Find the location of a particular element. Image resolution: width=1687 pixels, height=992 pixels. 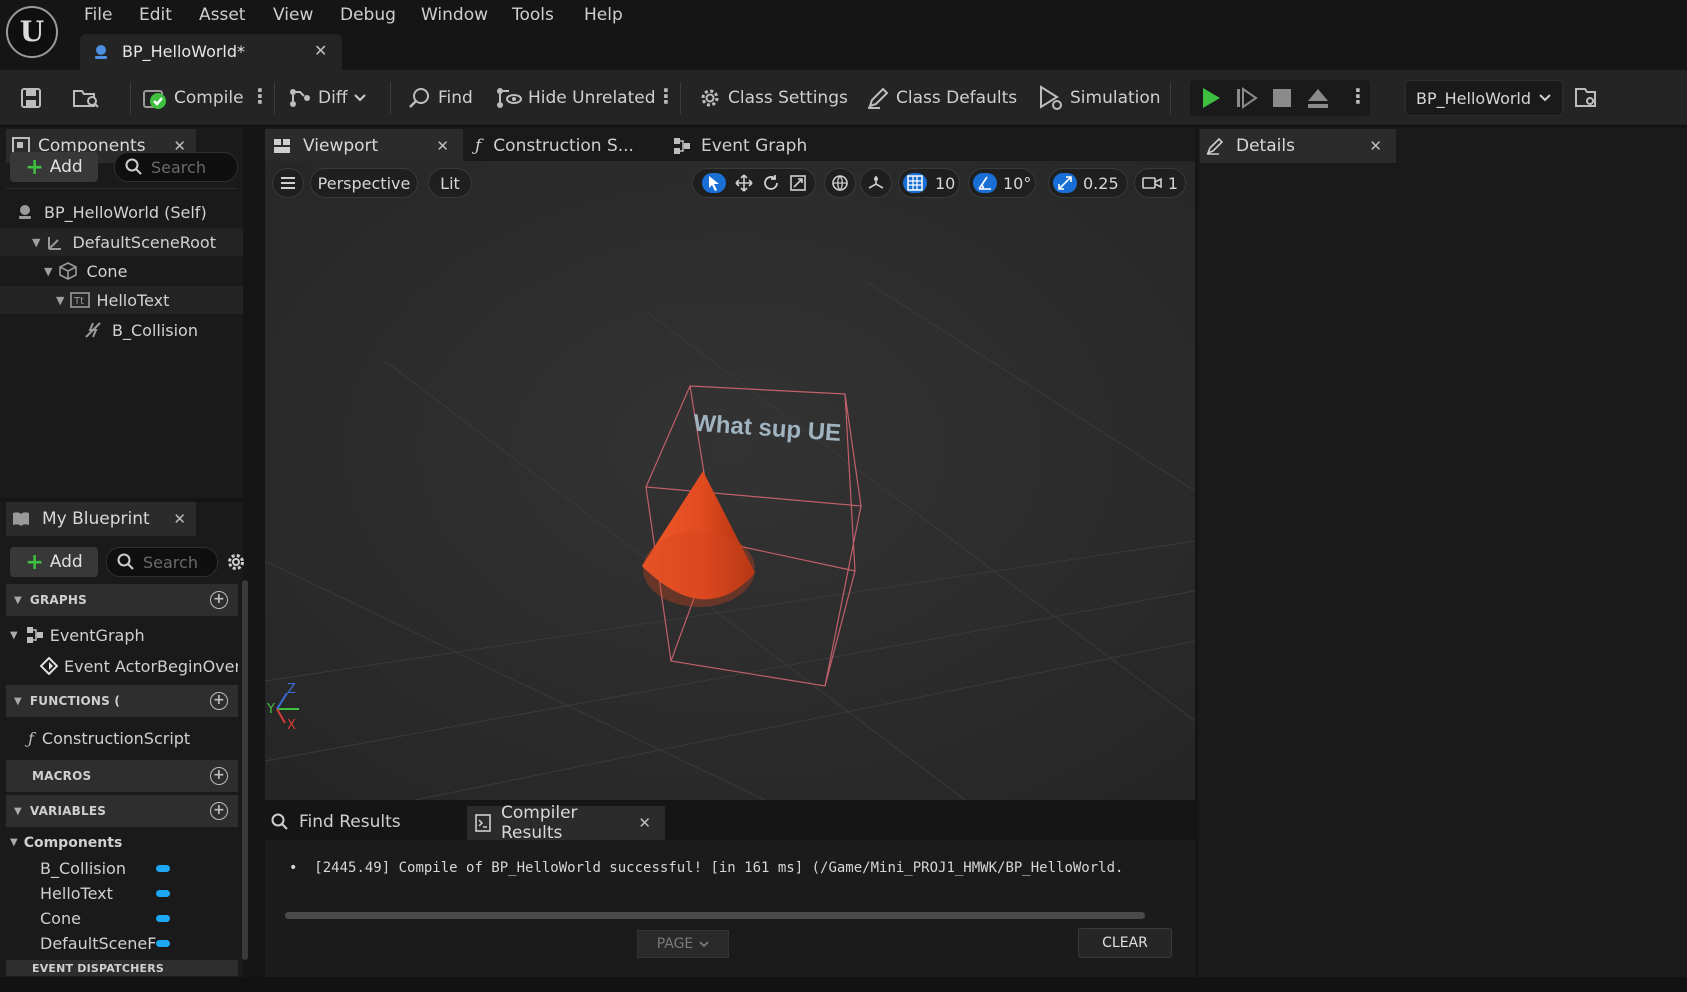

my-blueprint-search-input: Search is located at coordinates (162, 562).